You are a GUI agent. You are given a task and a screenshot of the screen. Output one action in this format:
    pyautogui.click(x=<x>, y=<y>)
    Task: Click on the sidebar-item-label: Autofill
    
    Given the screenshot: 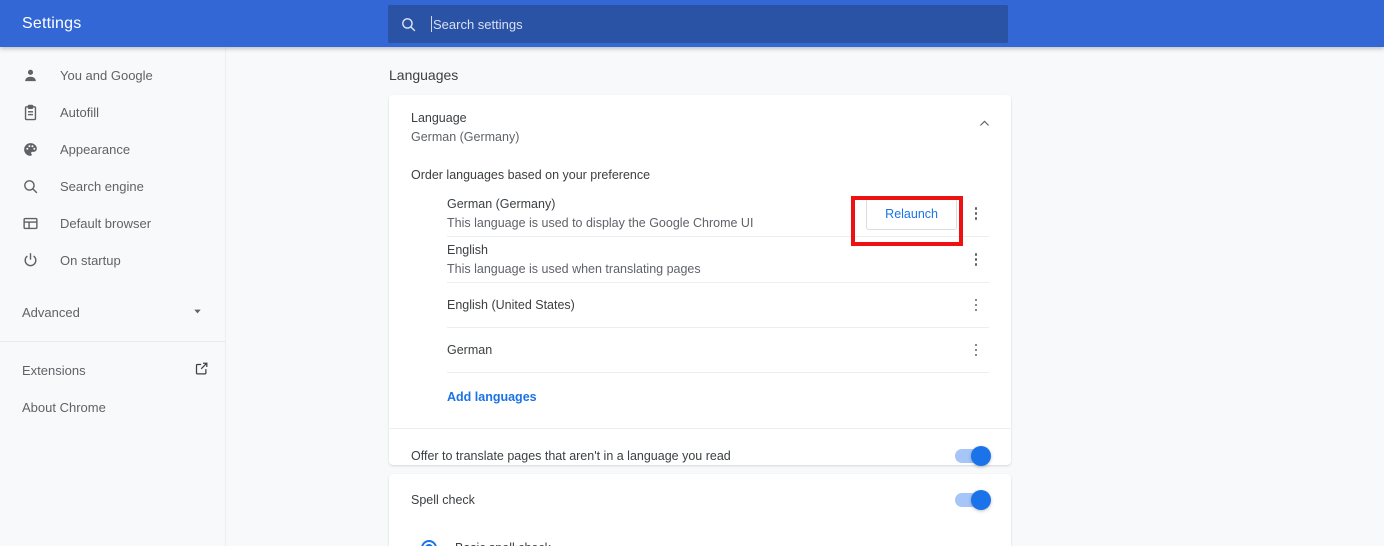 What is the action you would take?
    pyautogui.click(x=80, y=112)
    